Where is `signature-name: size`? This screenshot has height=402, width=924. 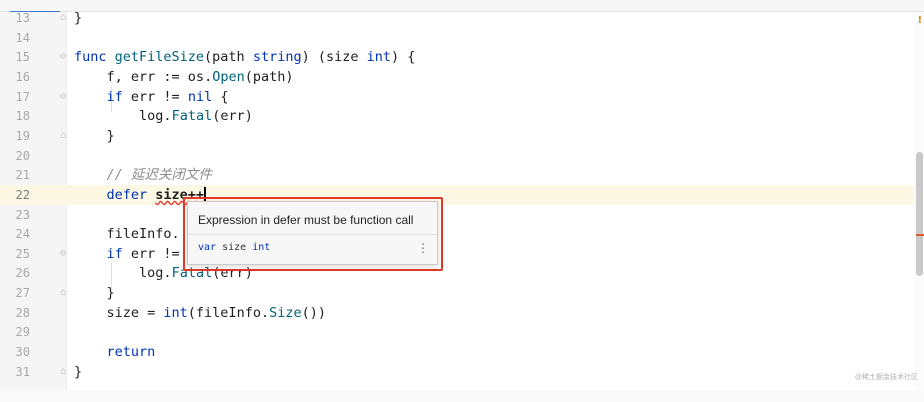
signature-name: size is located at coordinates (234, 247).